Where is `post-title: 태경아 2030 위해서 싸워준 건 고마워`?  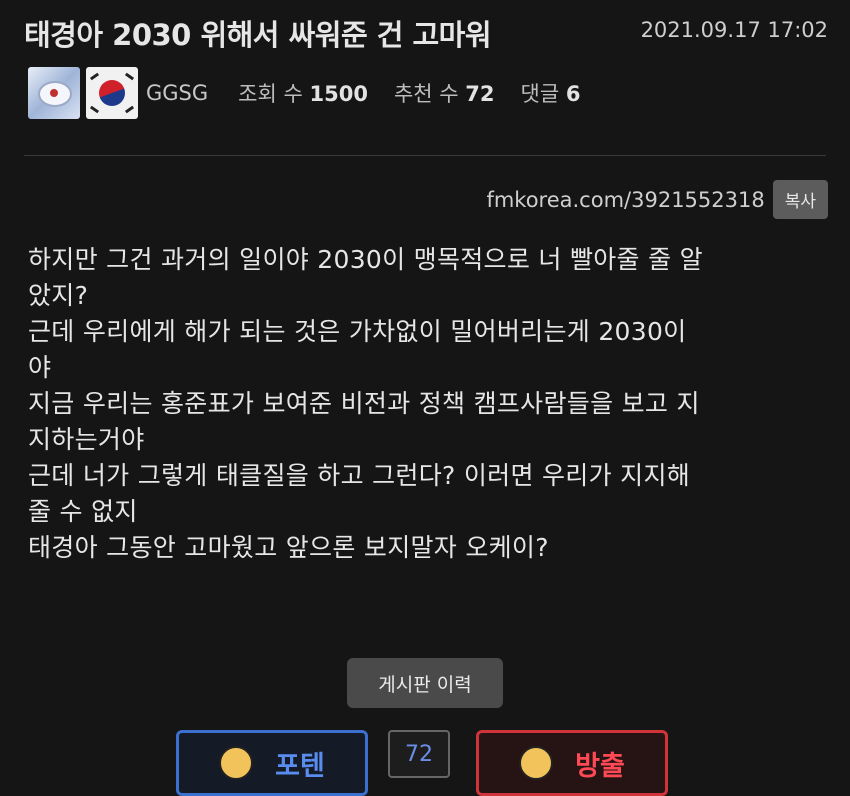
post-title: 태경아 2030 위해서 싸워준 건 고마워 is located at coordinates (258, 35).